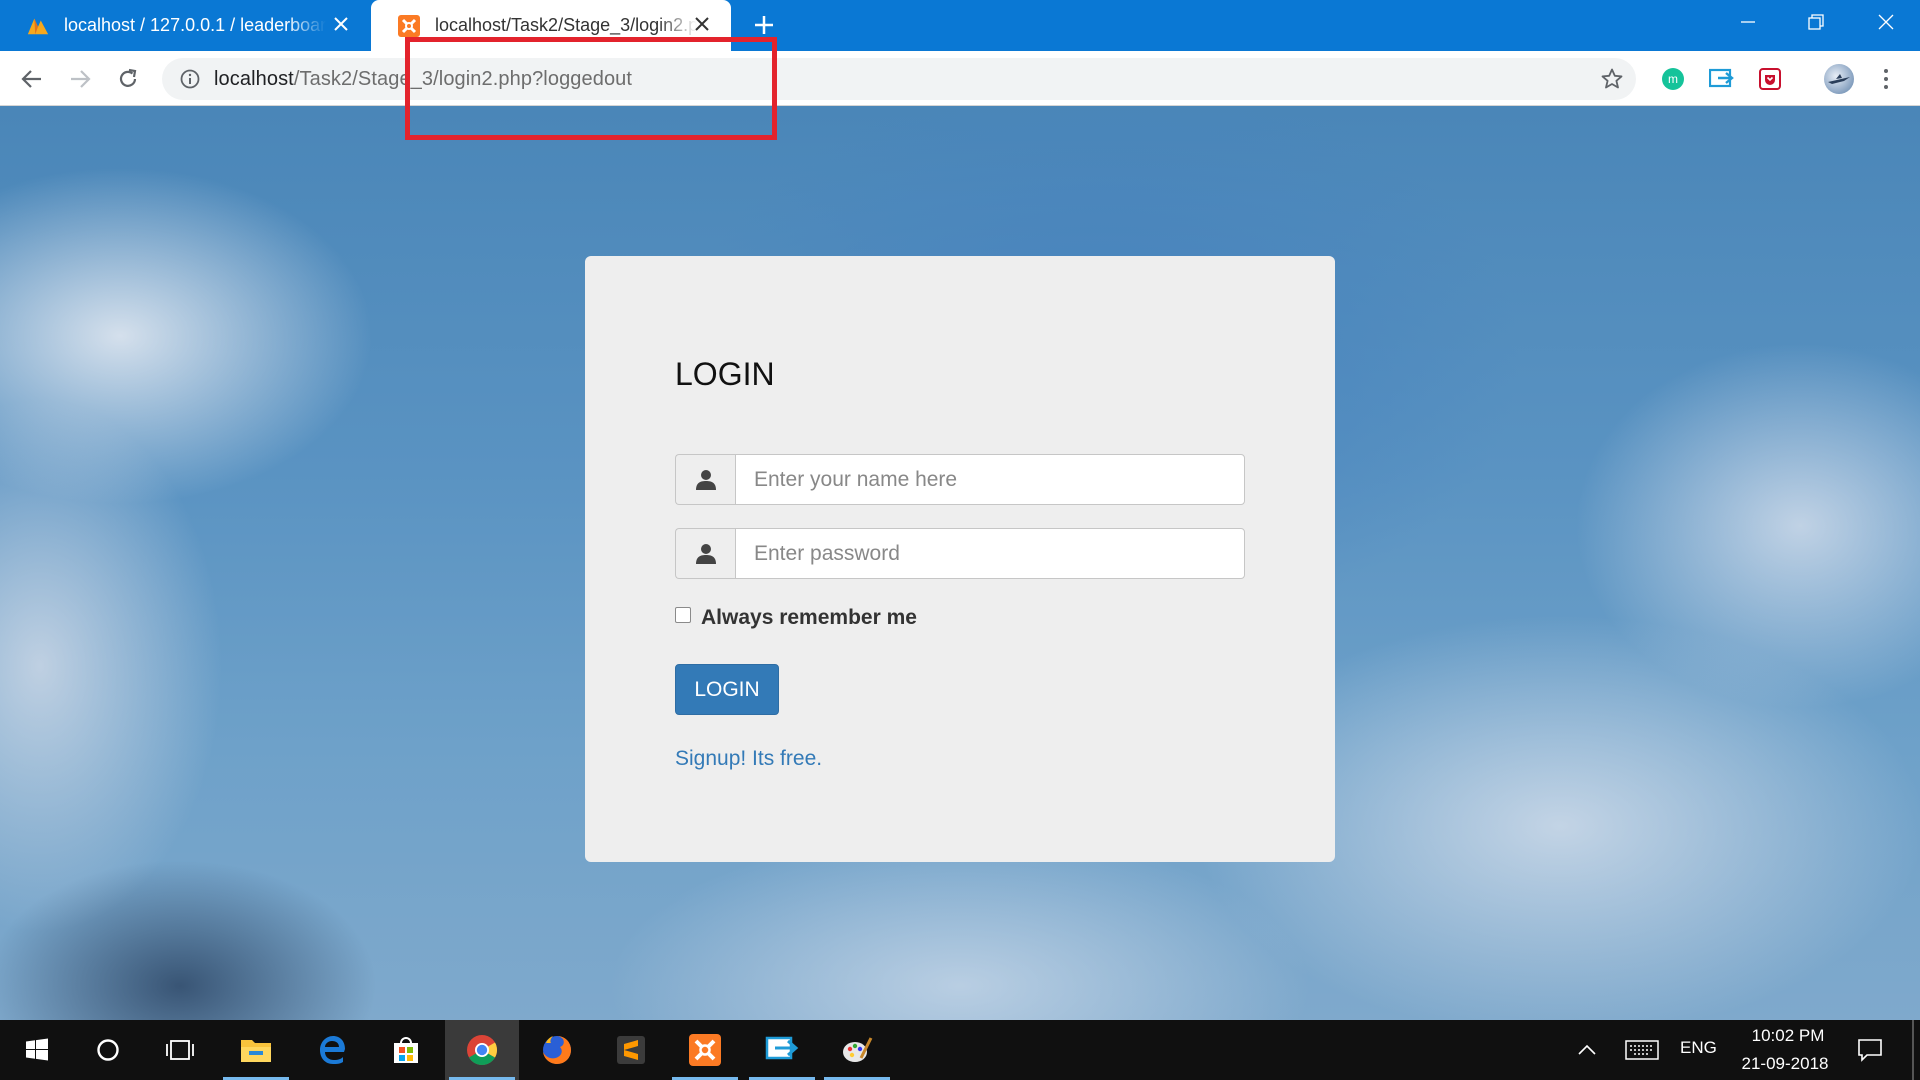 The image size is (1920, 1080). What do you see at coordinates (1886, 22) in the screenshot?
I see `close-window-icon` at bounding box center [1886, 22].